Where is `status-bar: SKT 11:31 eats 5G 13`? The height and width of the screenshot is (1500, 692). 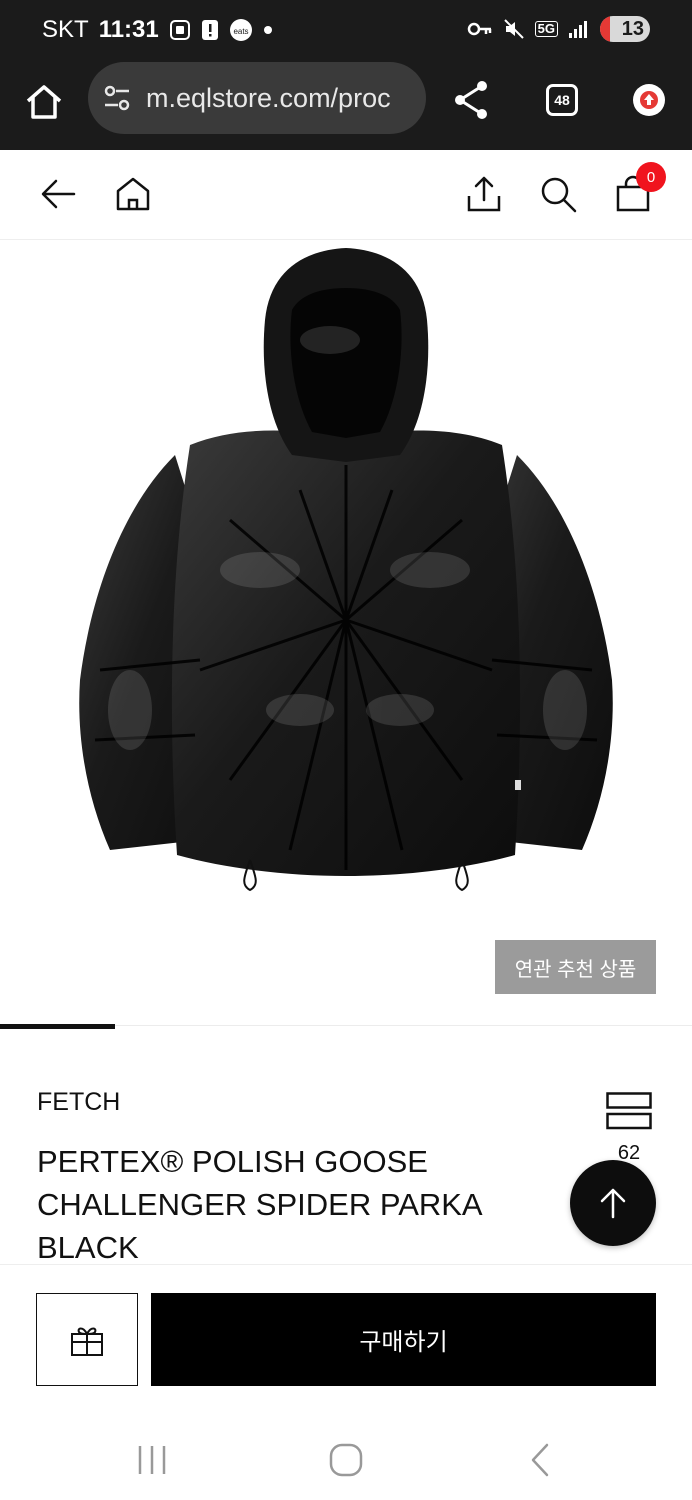 status-bar: SKT 11:31 eats 5G 13 is located at coordinates (346, 31).